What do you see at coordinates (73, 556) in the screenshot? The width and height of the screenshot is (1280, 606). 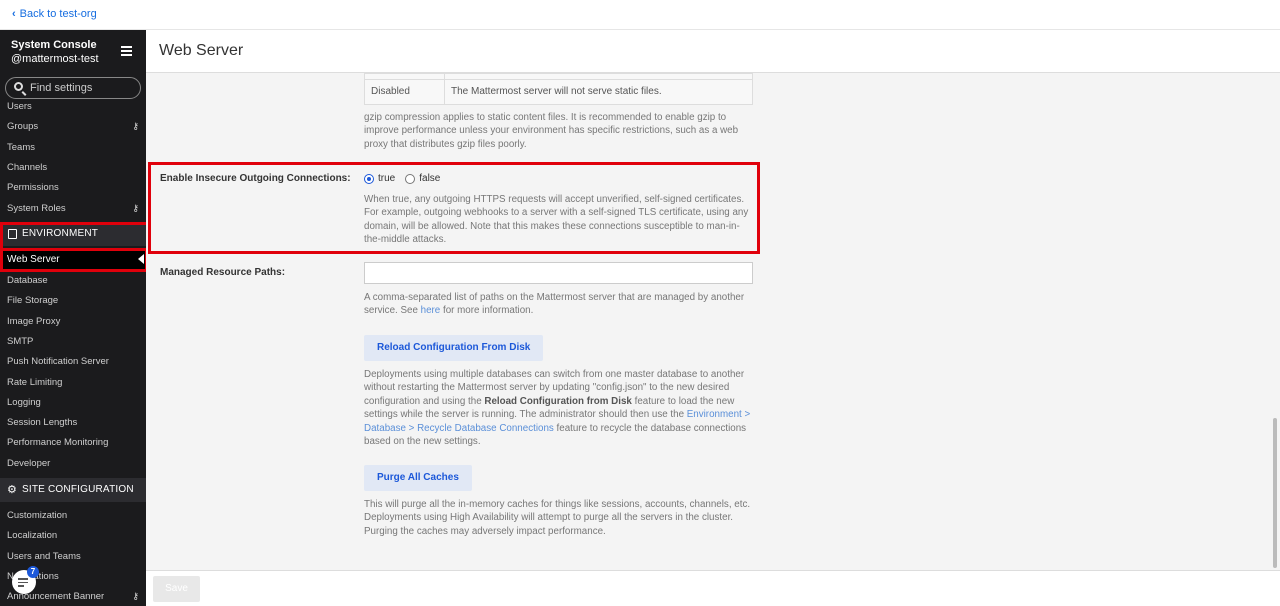 I see `sidebar-item-users-and-teams: Users and Teams` at bounding box center [73, 556].